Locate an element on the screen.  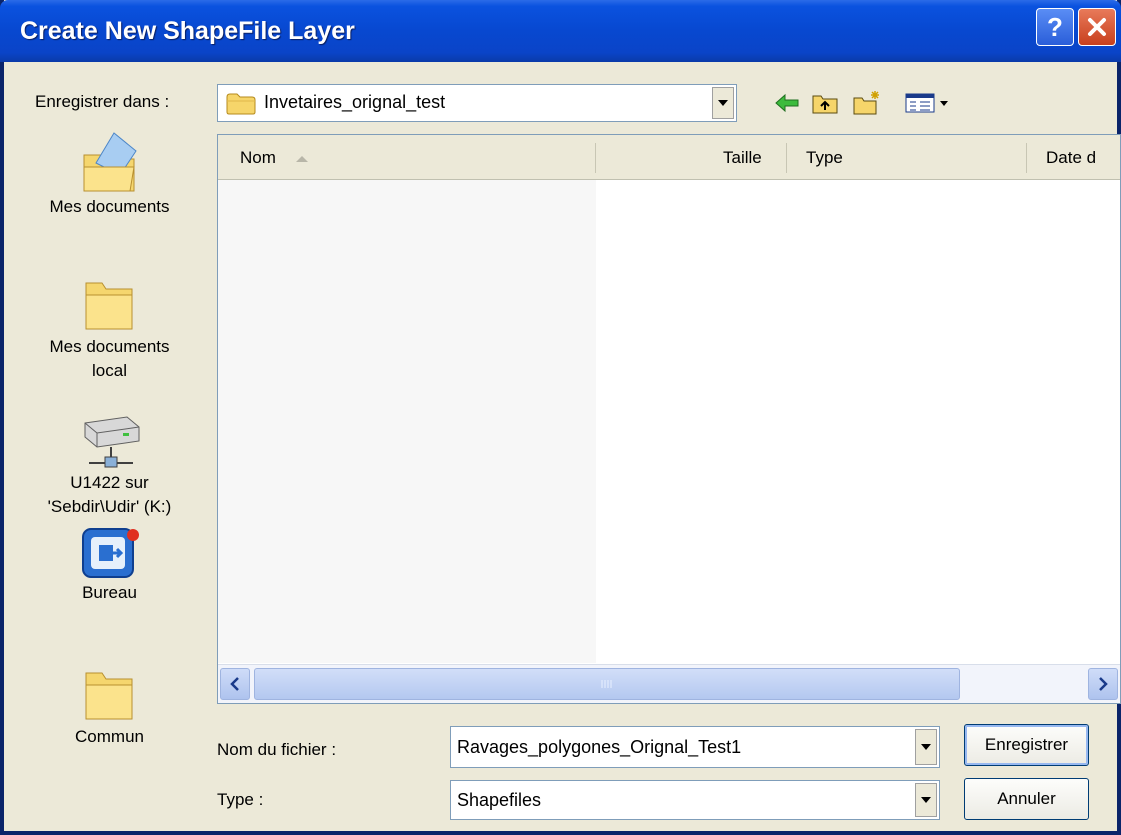
chevron-right-icon is located at coordinates (1103, 684).